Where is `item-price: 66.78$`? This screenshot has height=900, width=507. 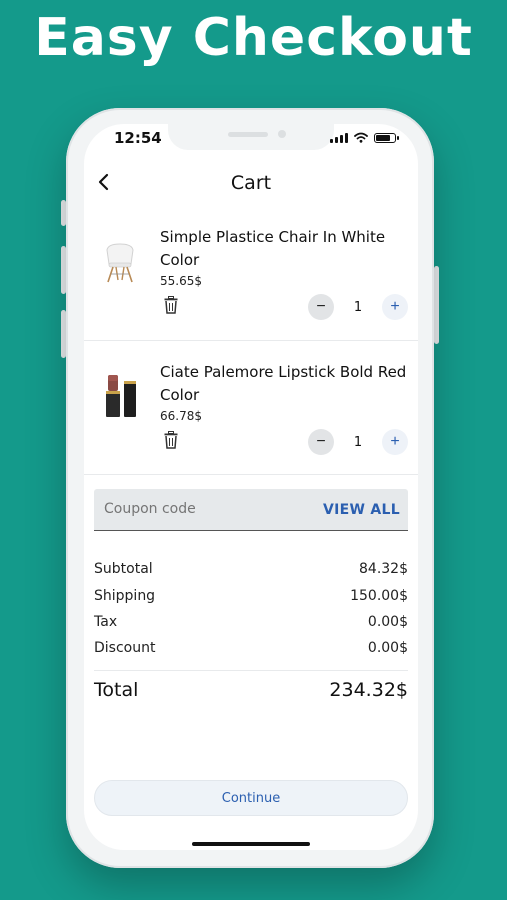
item-price: 66.78$ is located at coordinates (181, 416).